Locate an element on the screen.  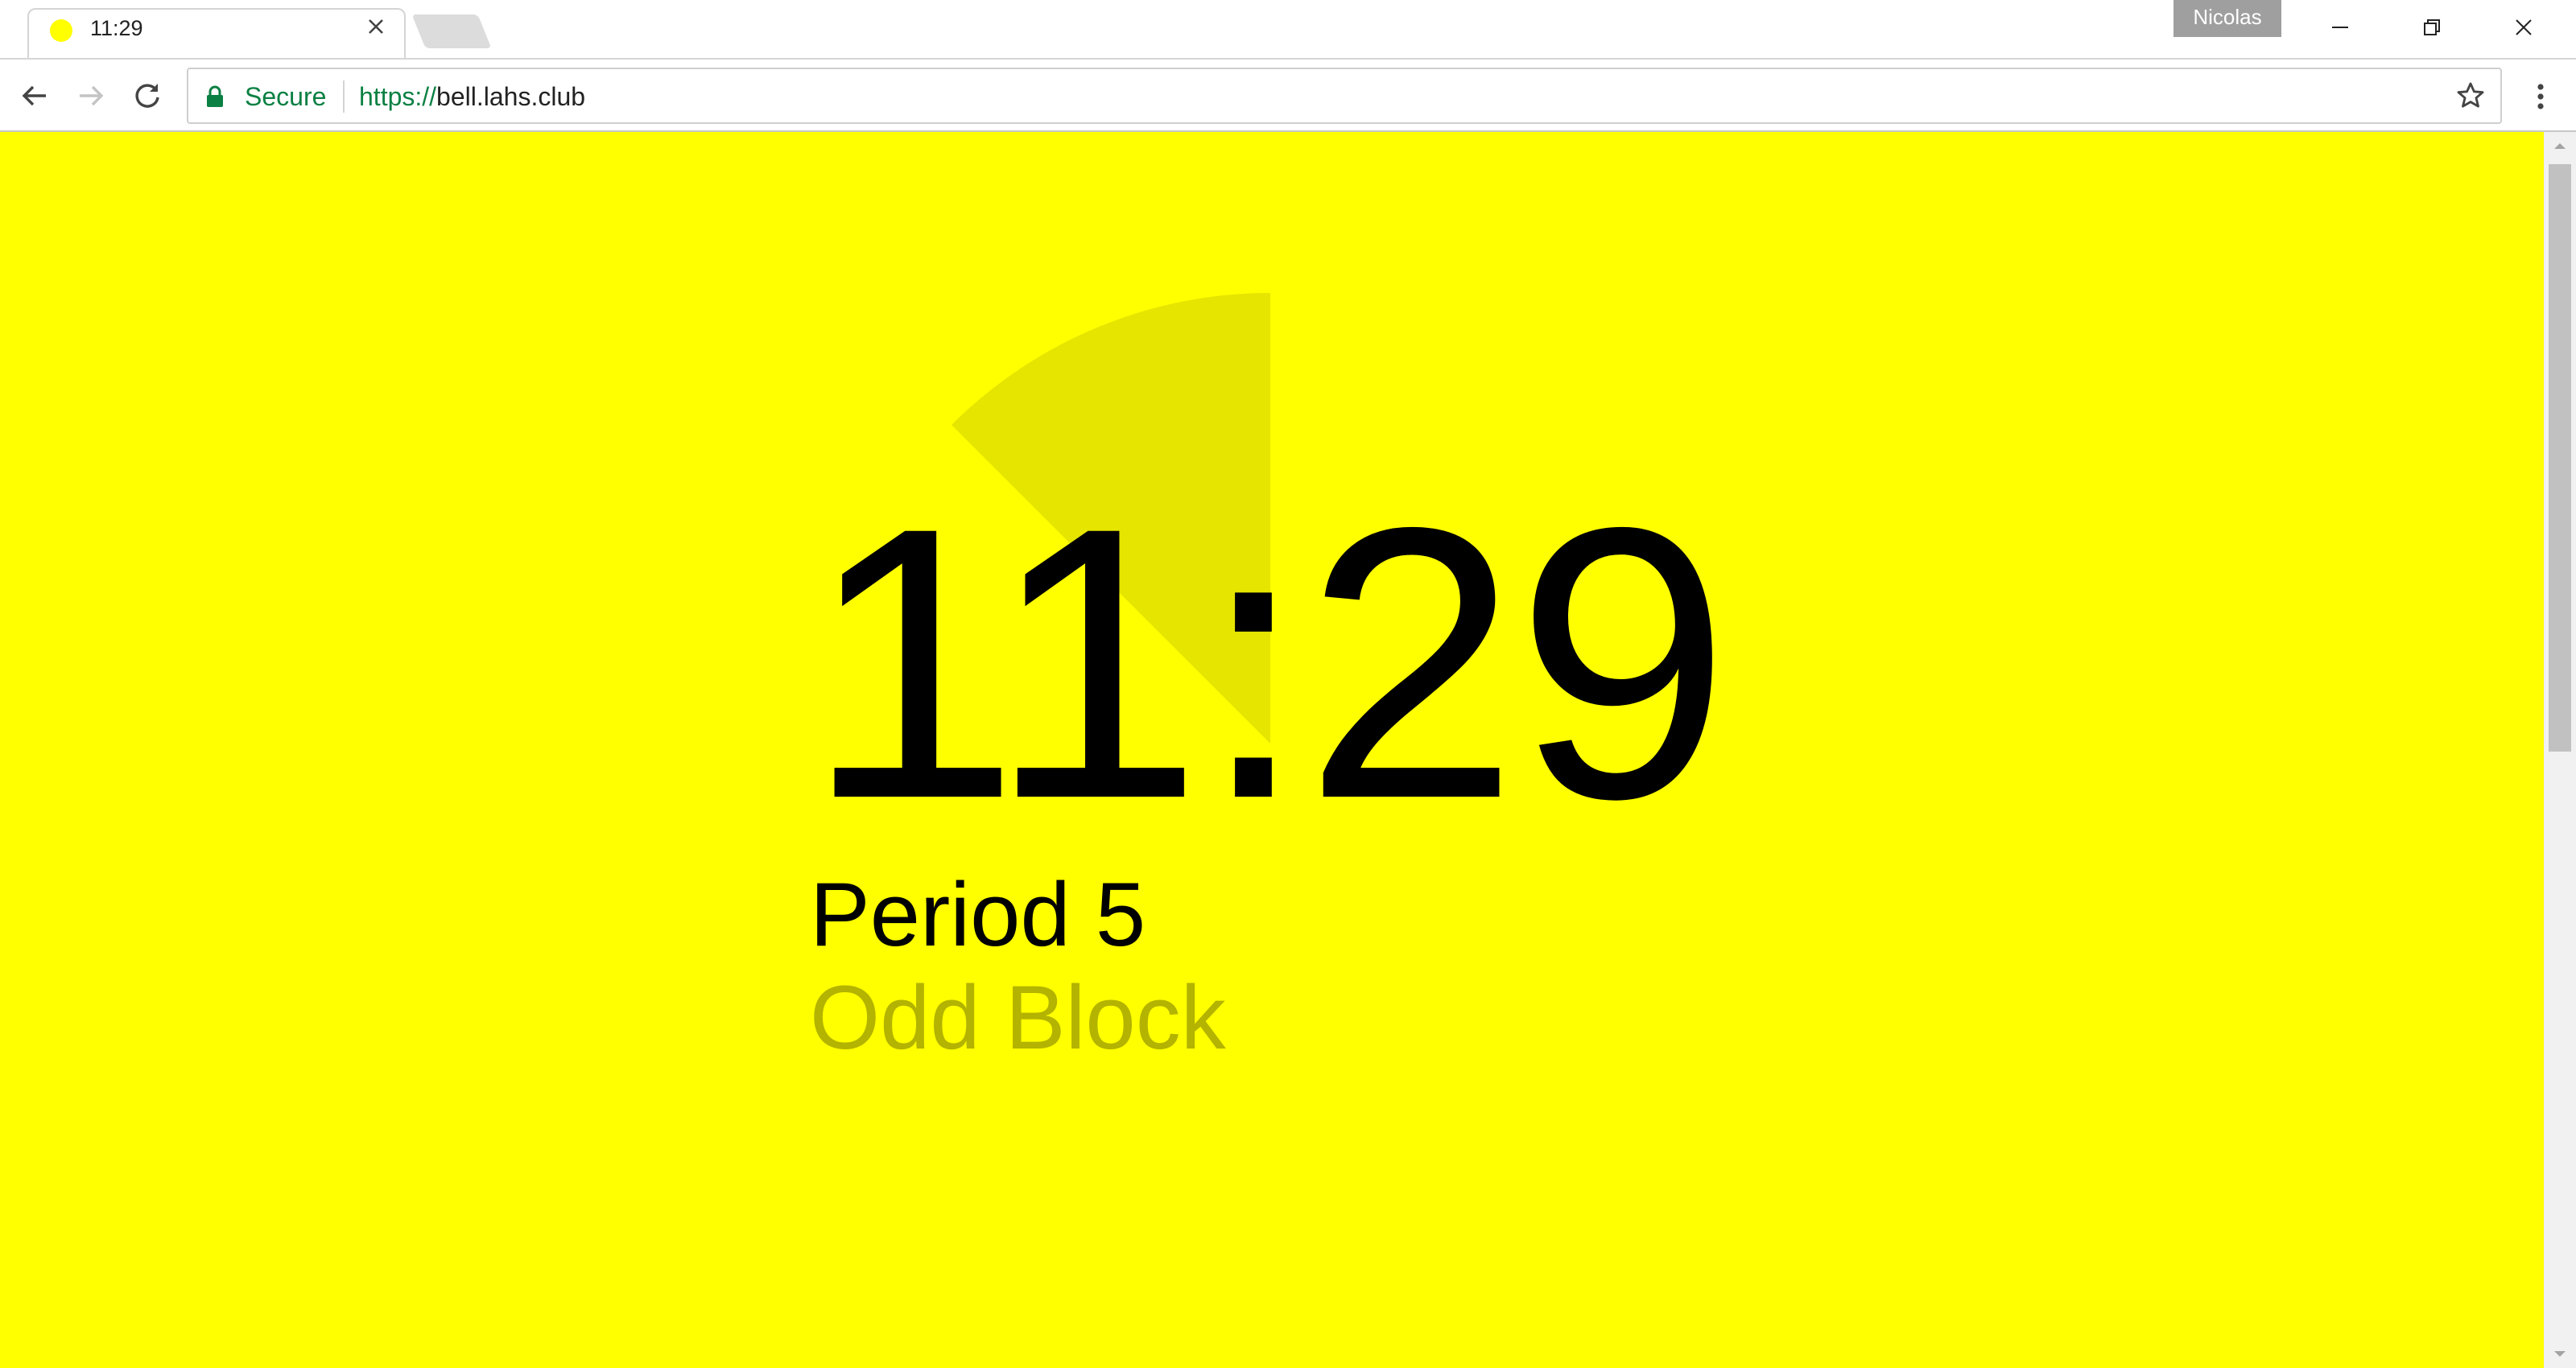
reload-button is located at coordinates (147, 95).